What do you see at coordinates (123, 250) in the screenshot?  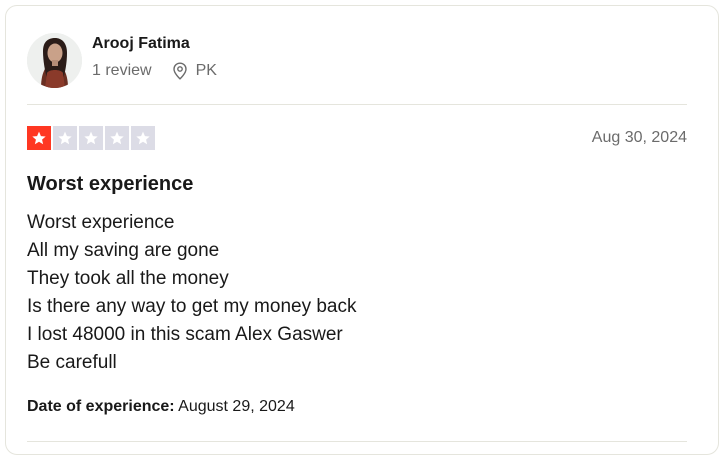 I see `review-body-line: All my saving are gone` at bounding box center [123, 250].